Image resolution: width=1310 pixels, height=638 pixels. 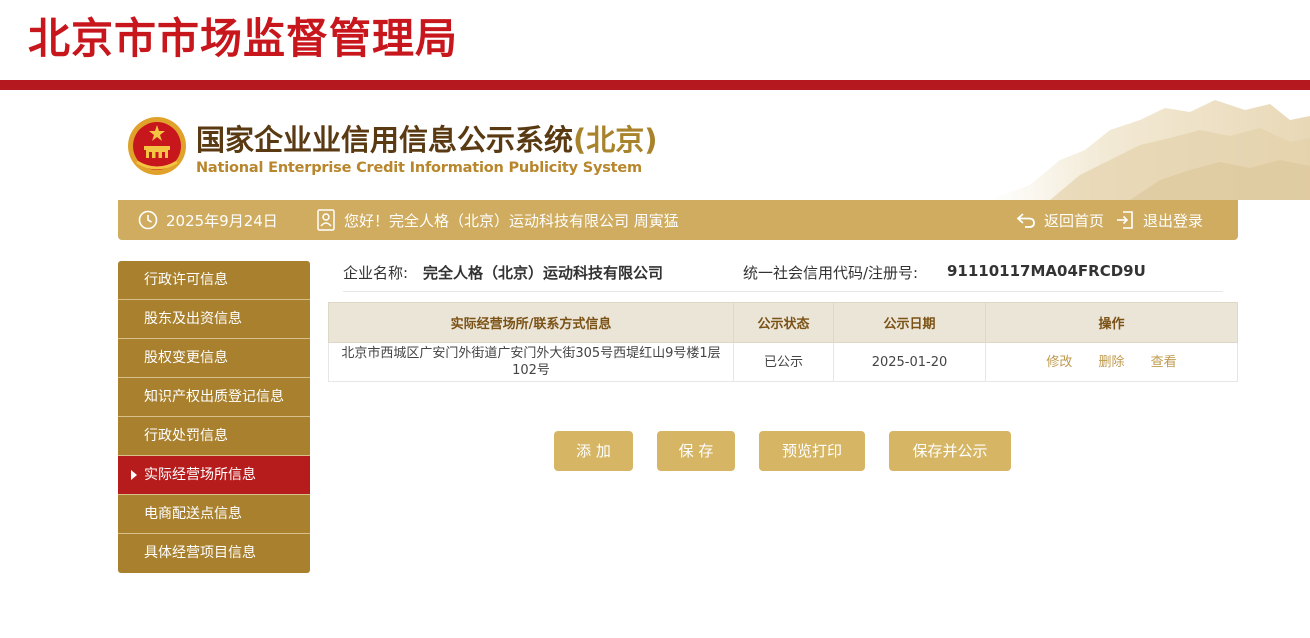 I want to click on date-text: 2025年9月24日, so click(x=222, y=220).